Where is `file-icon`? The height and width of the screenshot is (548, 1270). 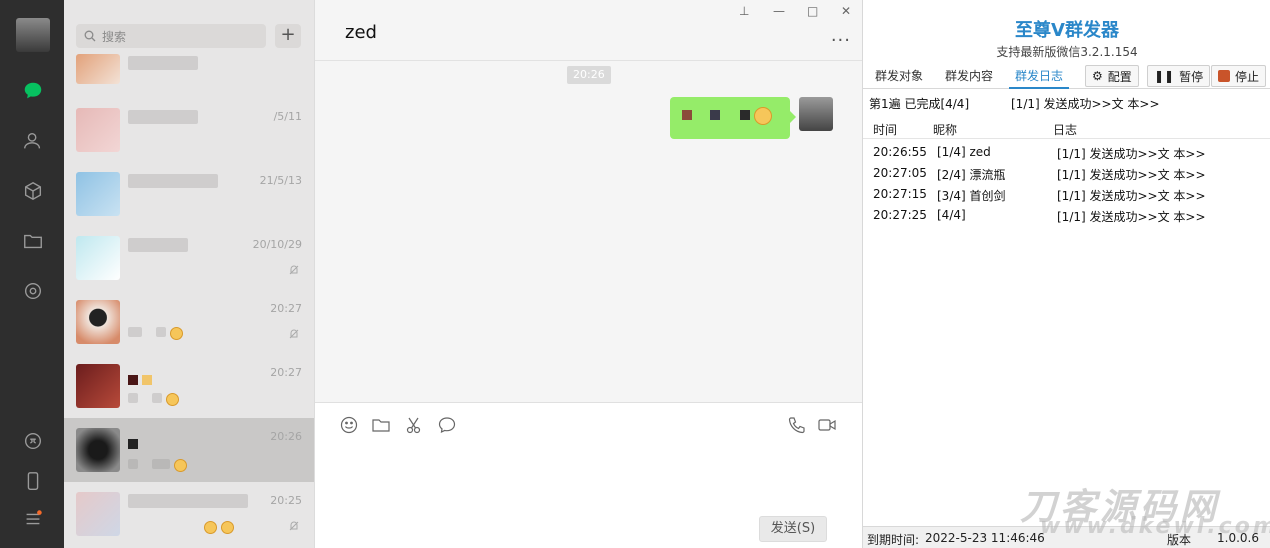 file-icon is located at coordinates (381, 425).